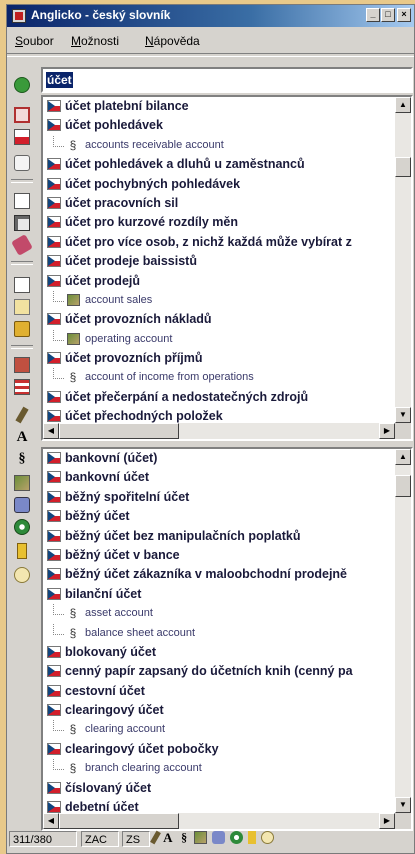 Image resolution: width=415 pixels, height=854 pixels. Describe the element at coordinates (219, 536) in the screenshot. I see `entry-item: běžný účet bez manipulačních poplatků` at that location.